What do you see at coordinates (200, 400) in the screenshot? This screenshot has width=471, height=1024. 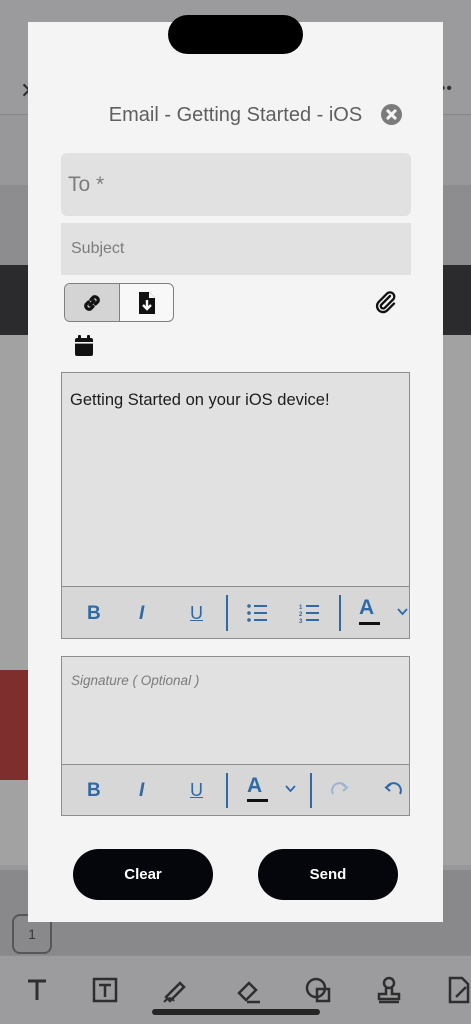 I see `message-body: Getting Started on your iOS device!` at bounding box center [200, 400].